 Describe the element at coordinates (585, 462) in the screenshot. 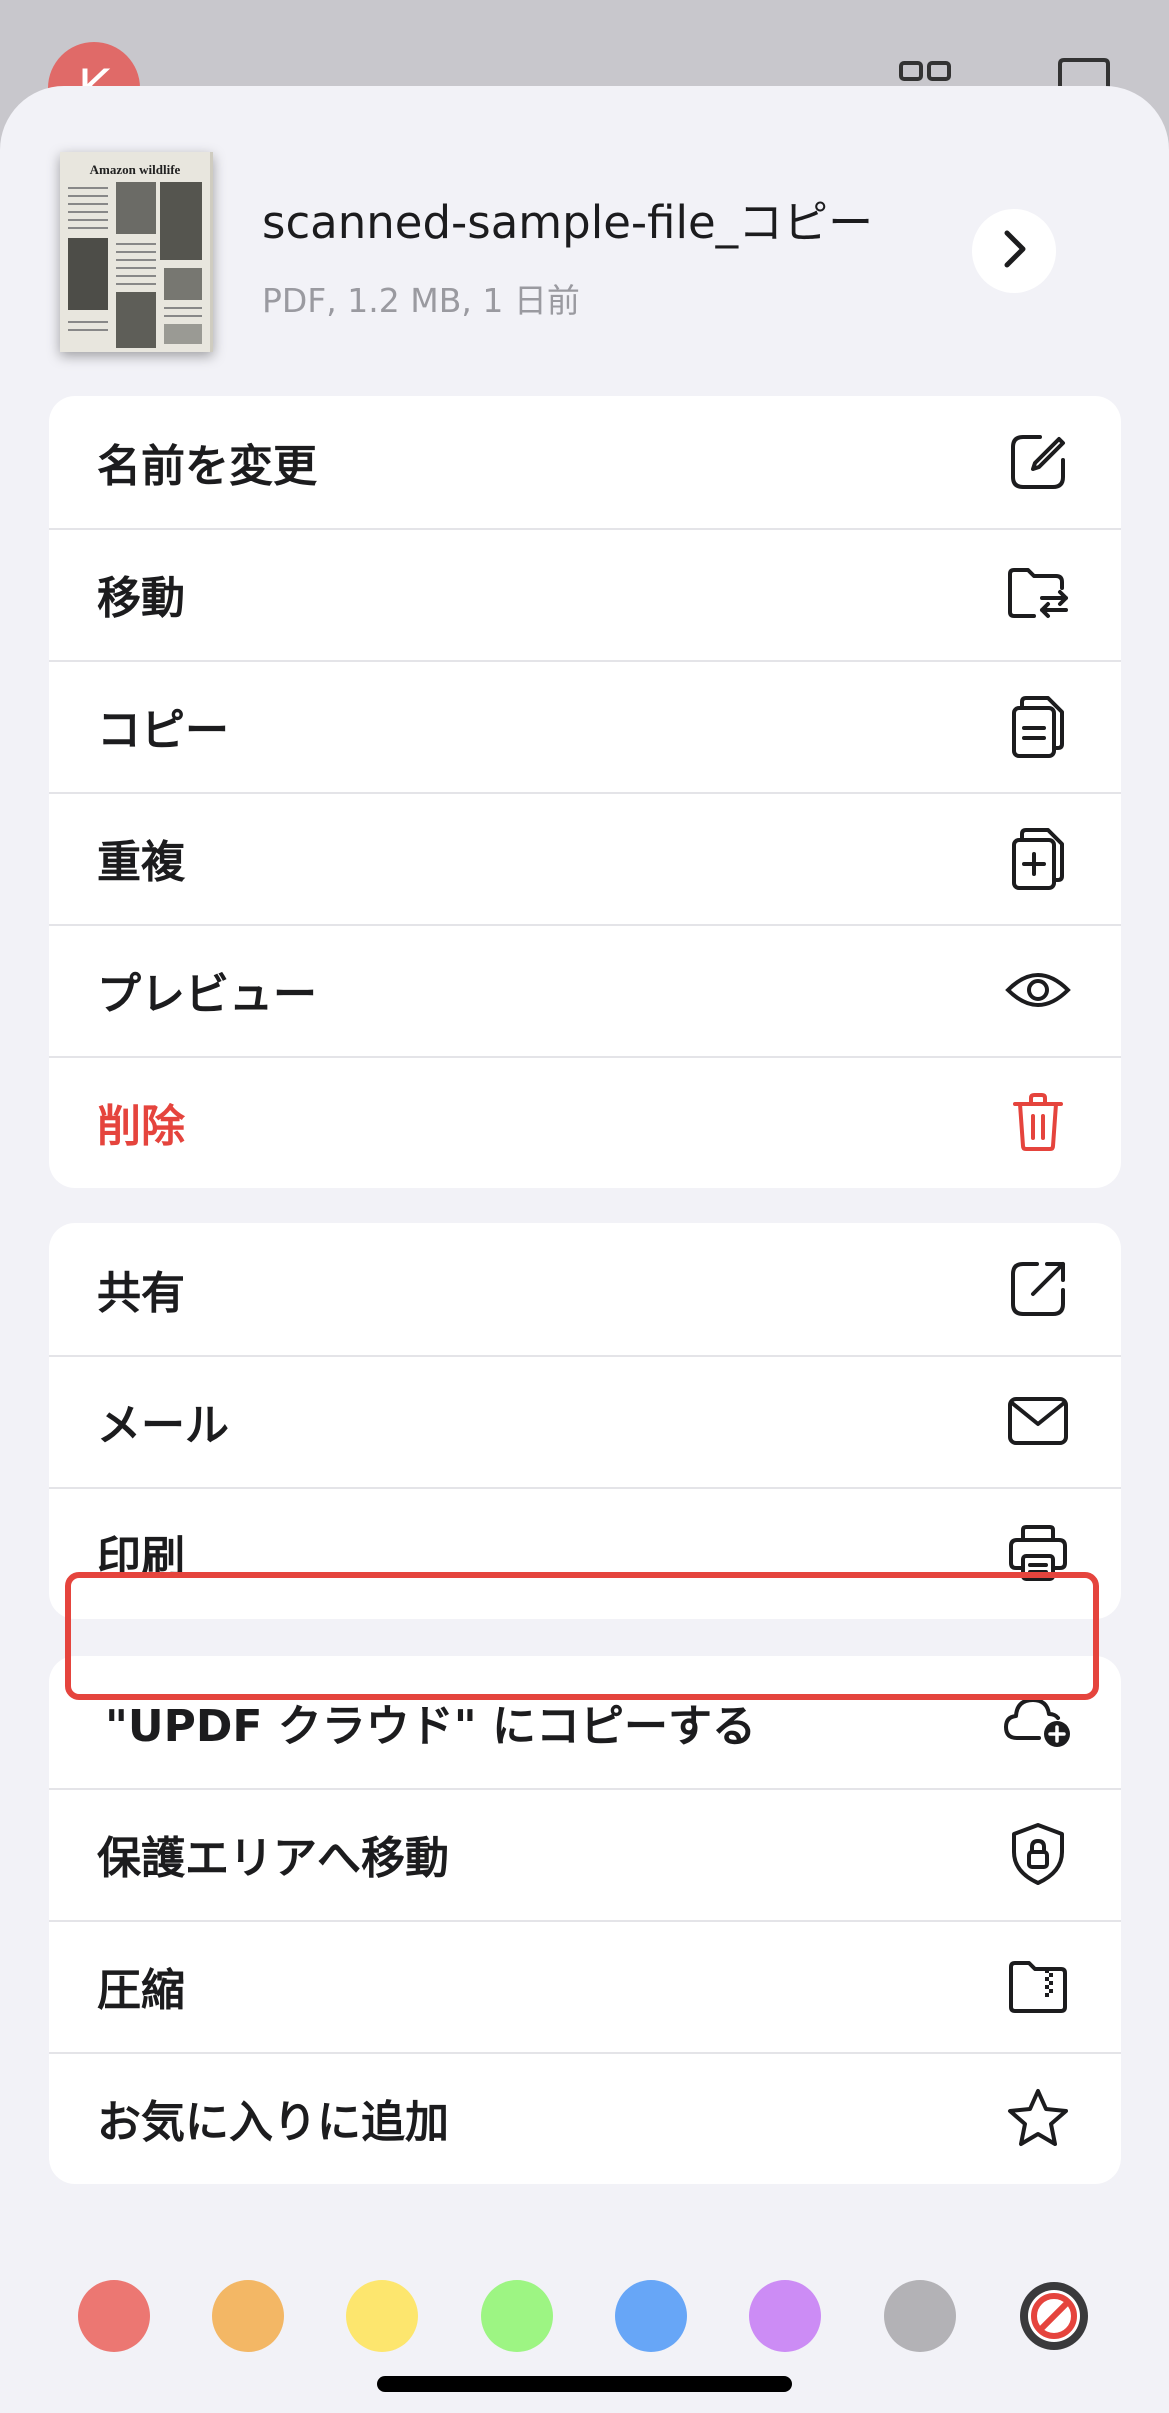

I see `rename-row: 名前を変更` at that location.